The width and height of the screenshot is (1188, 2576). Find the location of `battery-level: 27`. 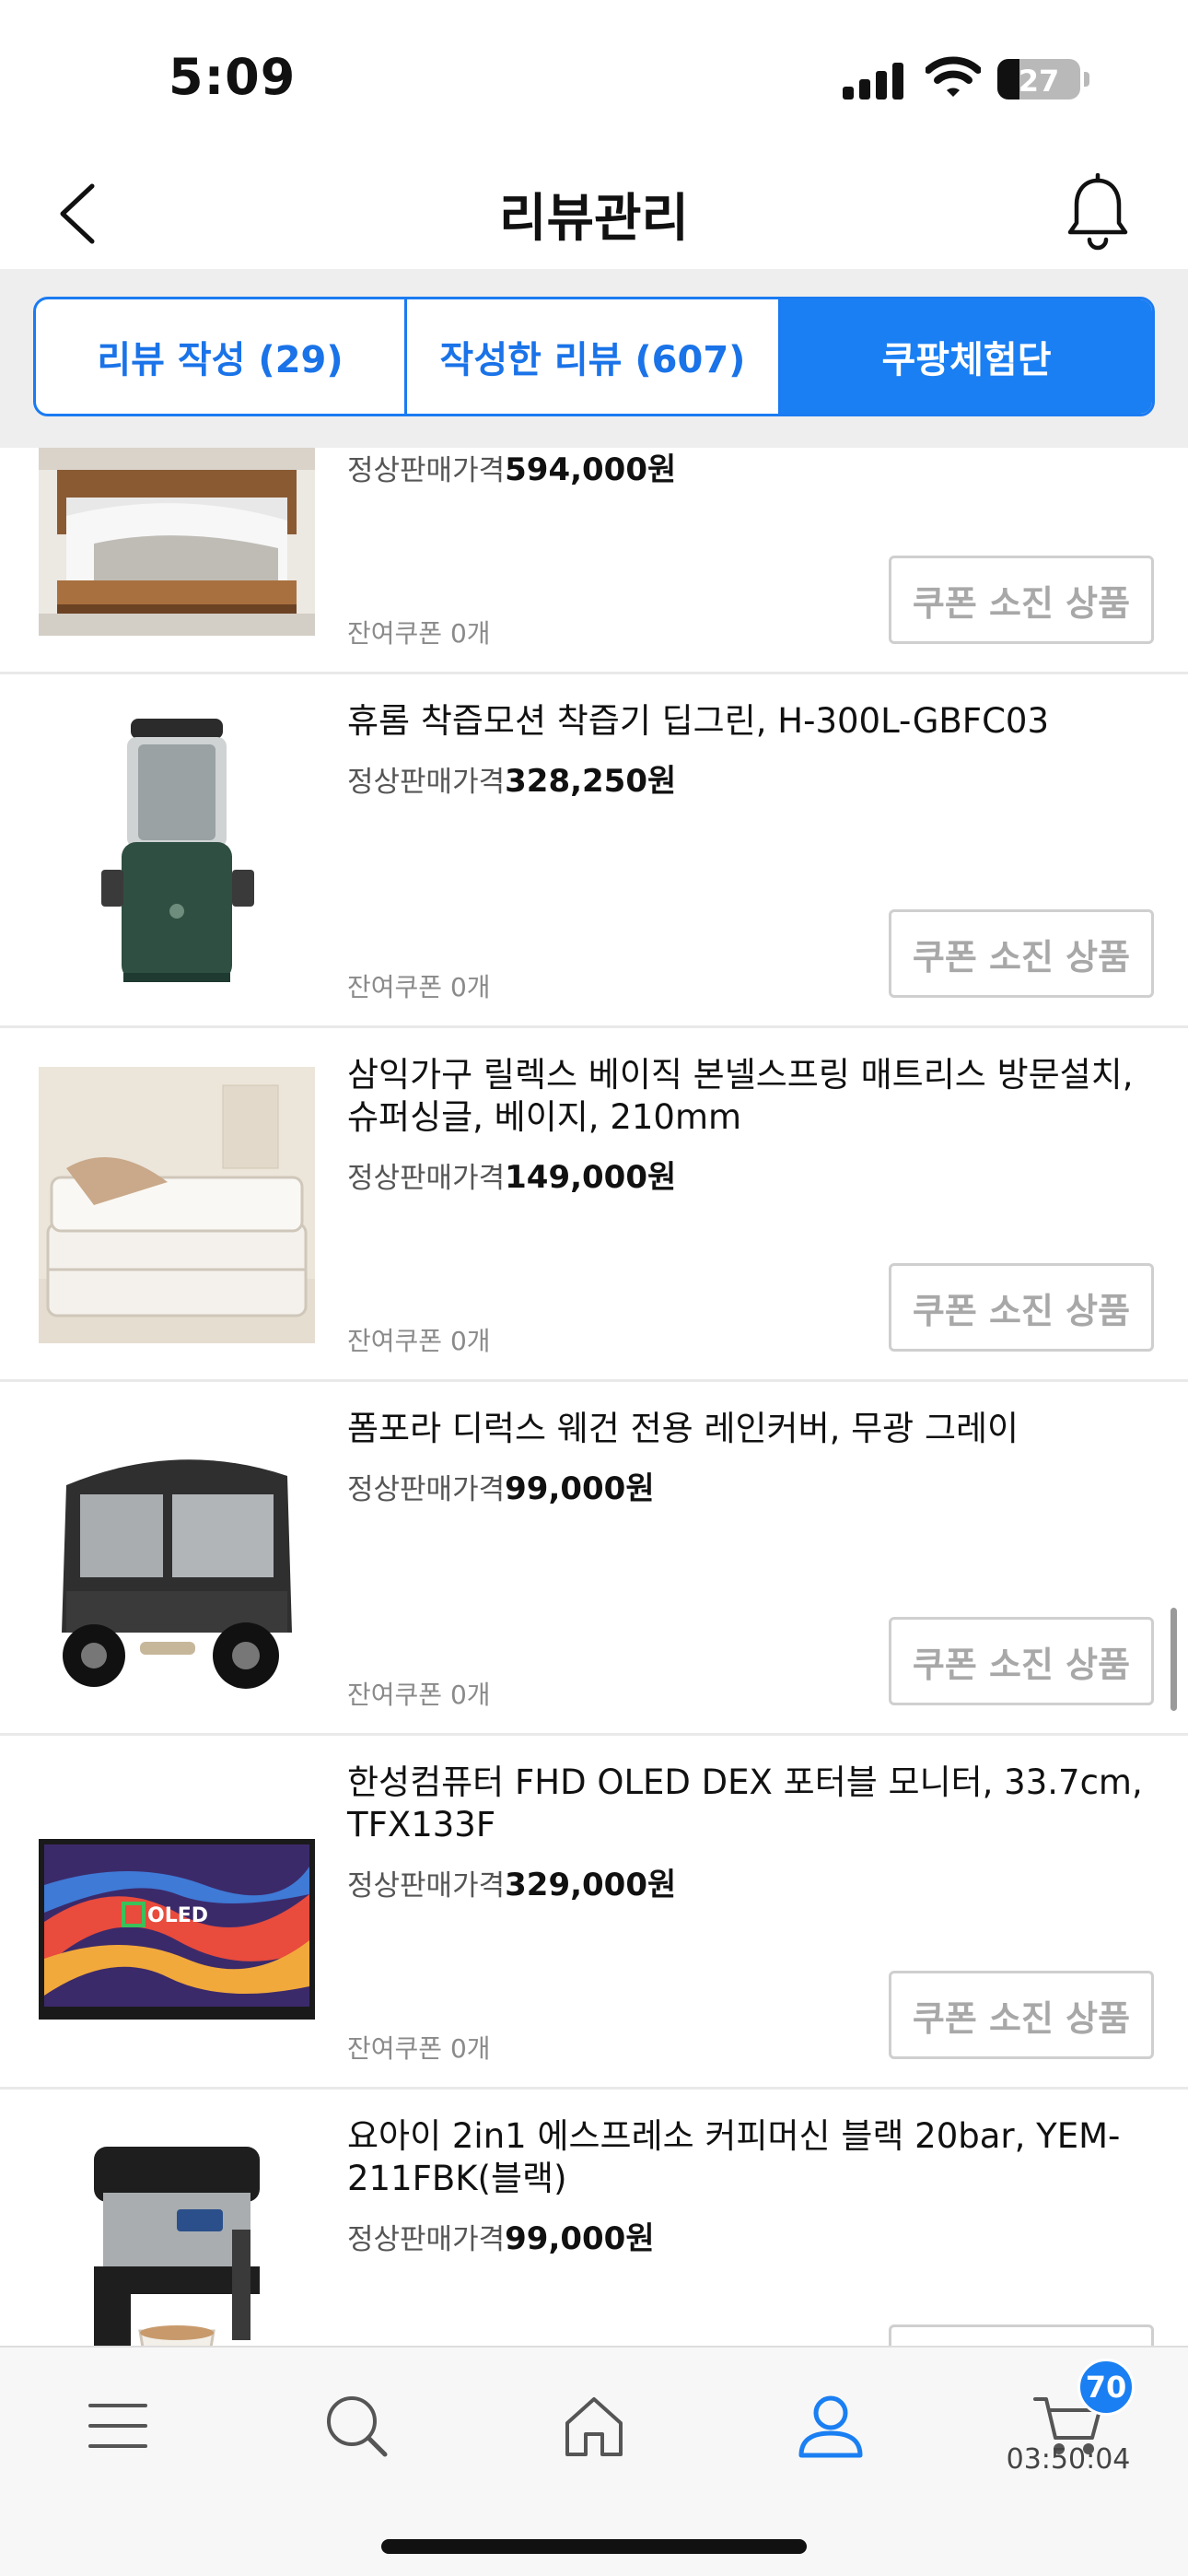

battery-level: 27 is located at coordinates (1039, 81).